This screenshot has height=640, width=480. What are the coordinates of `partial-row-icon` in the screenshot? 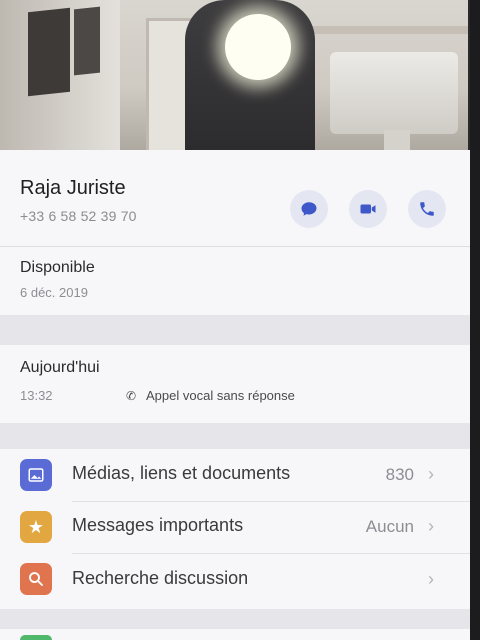 It's located at (36, 637).